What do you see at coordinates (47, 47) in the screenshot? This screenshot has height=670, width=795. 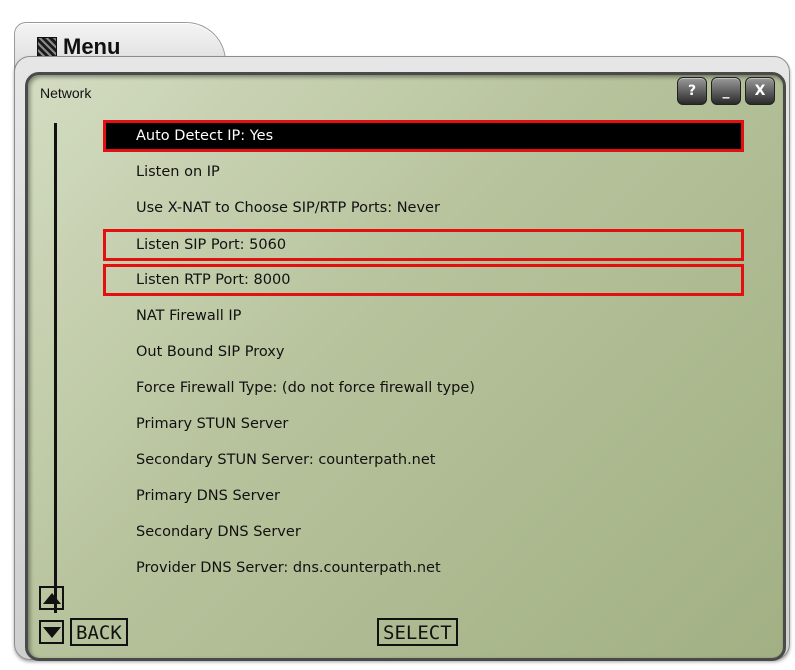 I see `menu-icon` at bounding box center [47, 47].